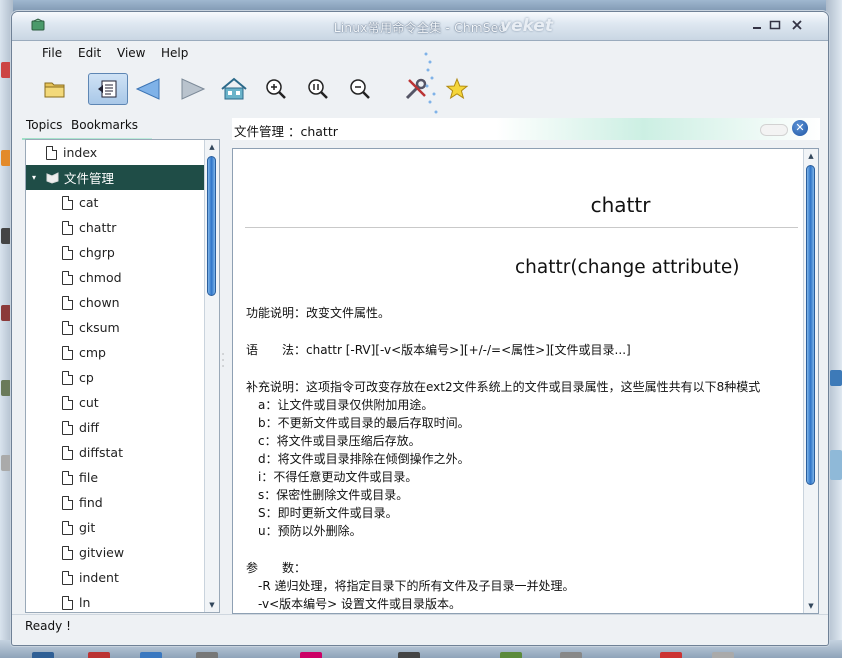 Image resolution: width=842 pixels, height=658 pixels. I want to click on forward-button, so click(192, 89).